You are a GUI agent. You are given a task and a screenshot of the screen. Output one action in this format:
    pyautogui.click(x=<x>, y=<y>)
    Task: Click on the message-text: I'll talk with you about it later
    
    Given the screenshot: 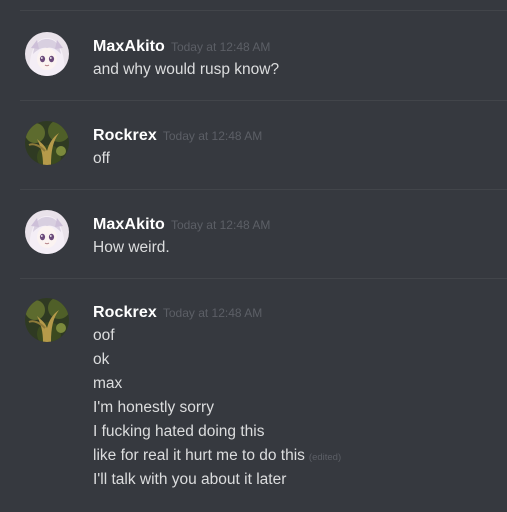 What is the action you would take?
    pyautogui.click(x=190, y=479)
    